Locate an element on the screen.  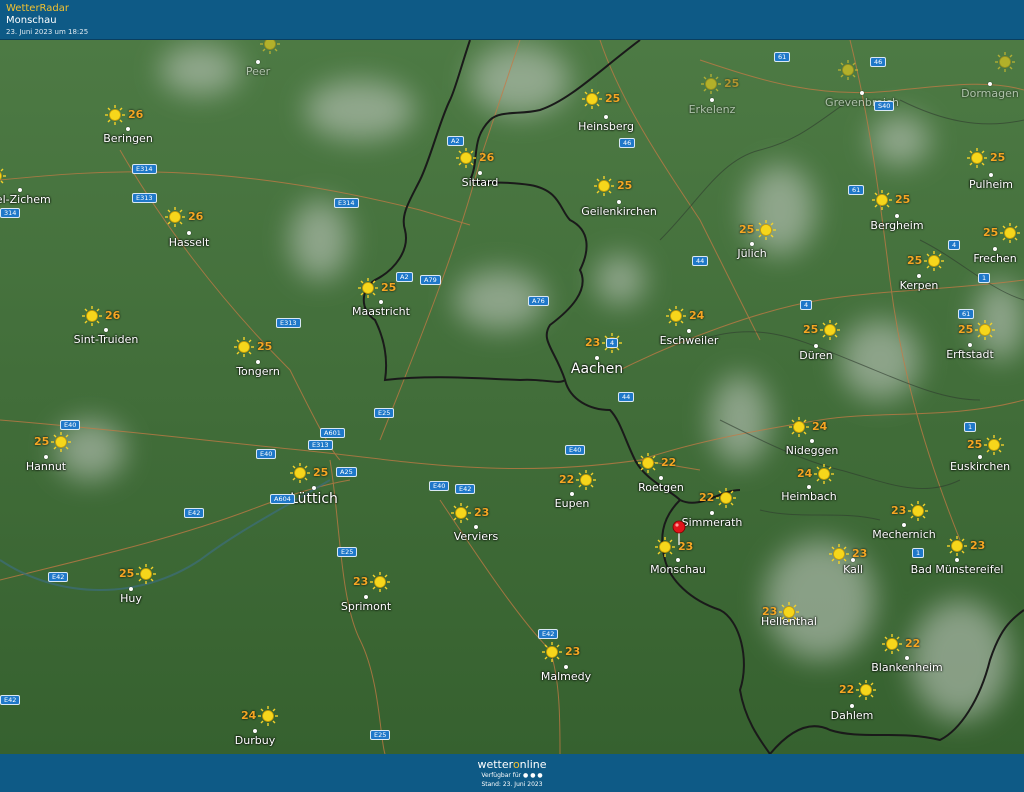
city-label: Sint-Truiden is located at coordinates (106, 339).